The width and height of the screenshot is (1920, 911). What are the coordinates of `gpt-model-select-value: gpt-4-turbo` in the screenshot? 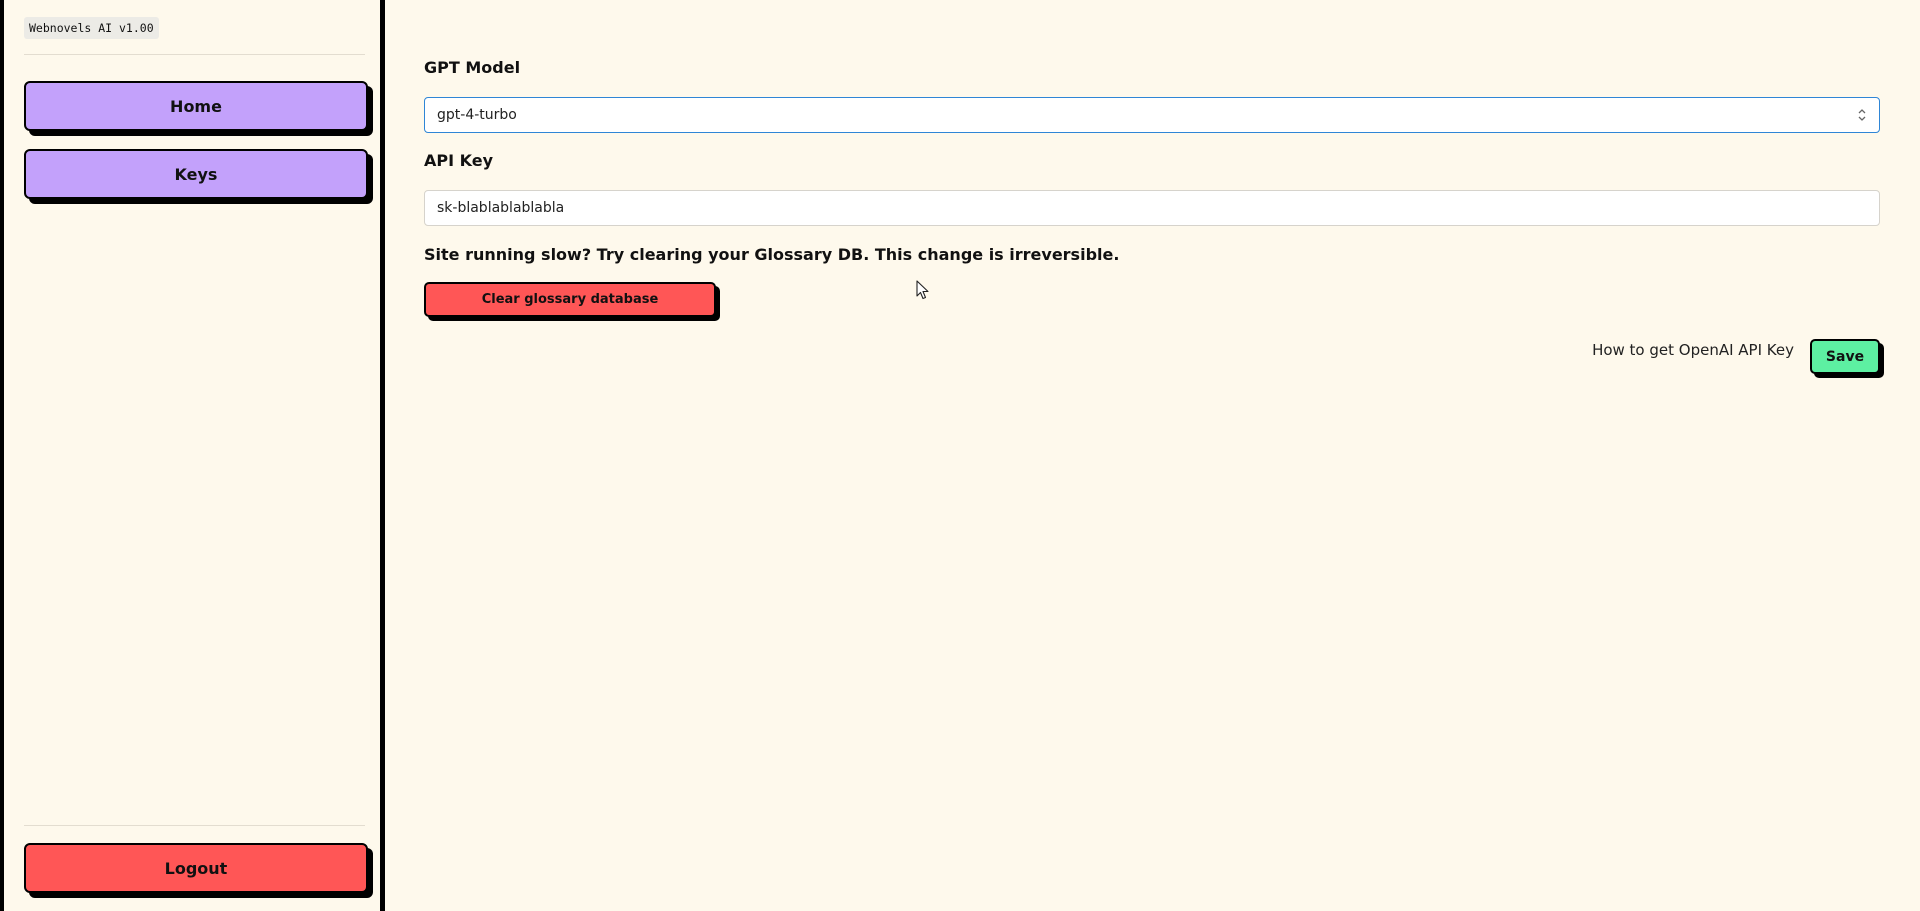 It's located at (477, 115).